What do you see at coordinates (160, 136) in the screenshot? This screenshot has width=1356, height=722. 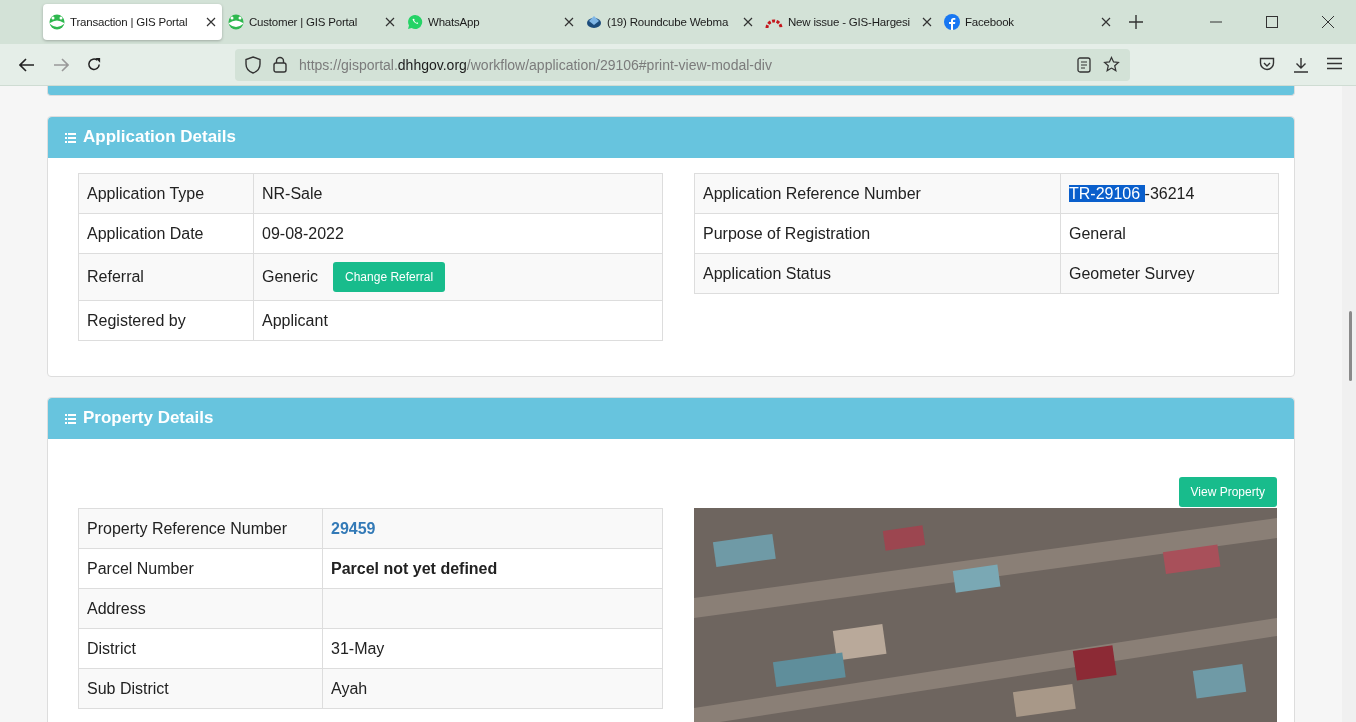 I see `card-title: Application Details` at bounding box center [160, 136].